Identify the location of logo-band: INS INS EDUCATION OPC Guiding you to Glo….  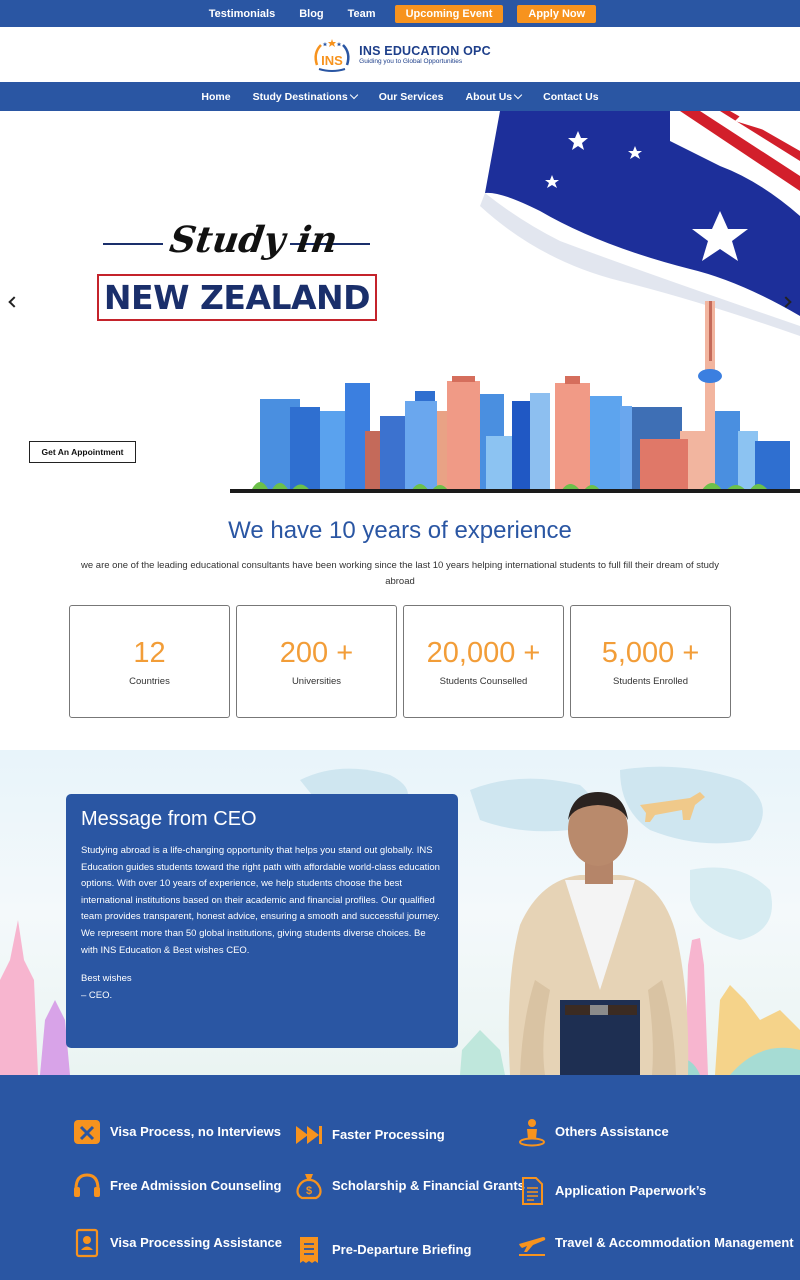
(400, 54).